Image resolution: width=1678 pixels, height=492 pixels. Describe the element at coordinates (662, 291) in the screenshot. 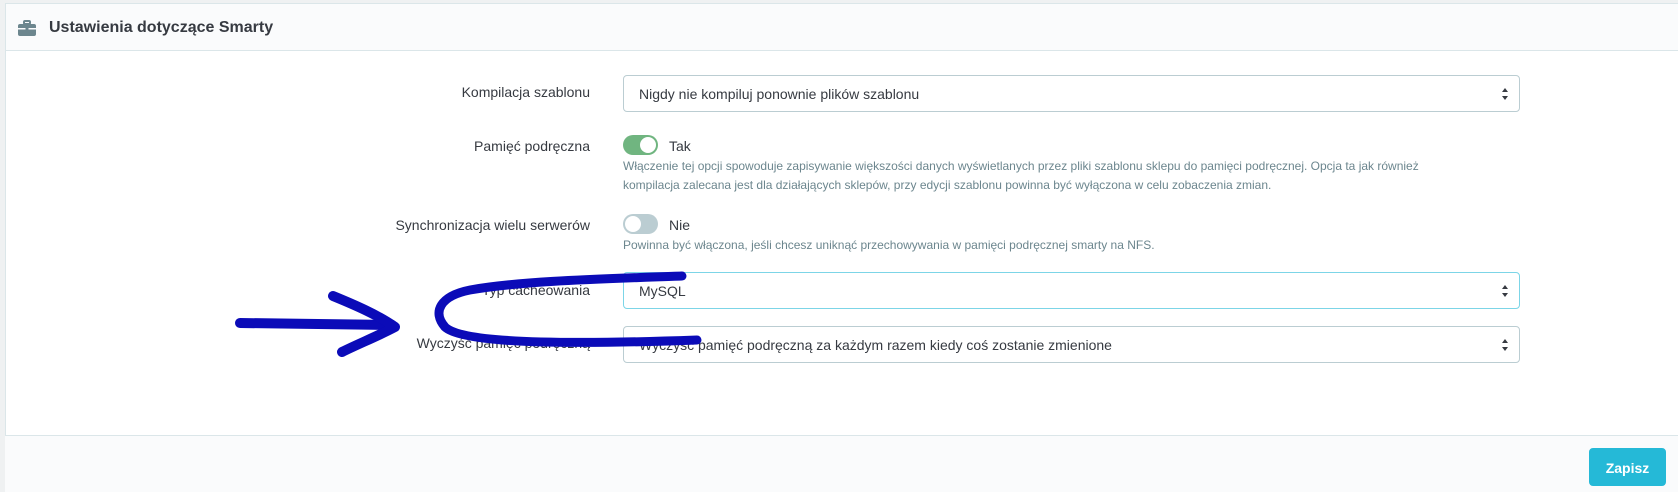

I see `cache-type-select-value: MySQL` at that location.